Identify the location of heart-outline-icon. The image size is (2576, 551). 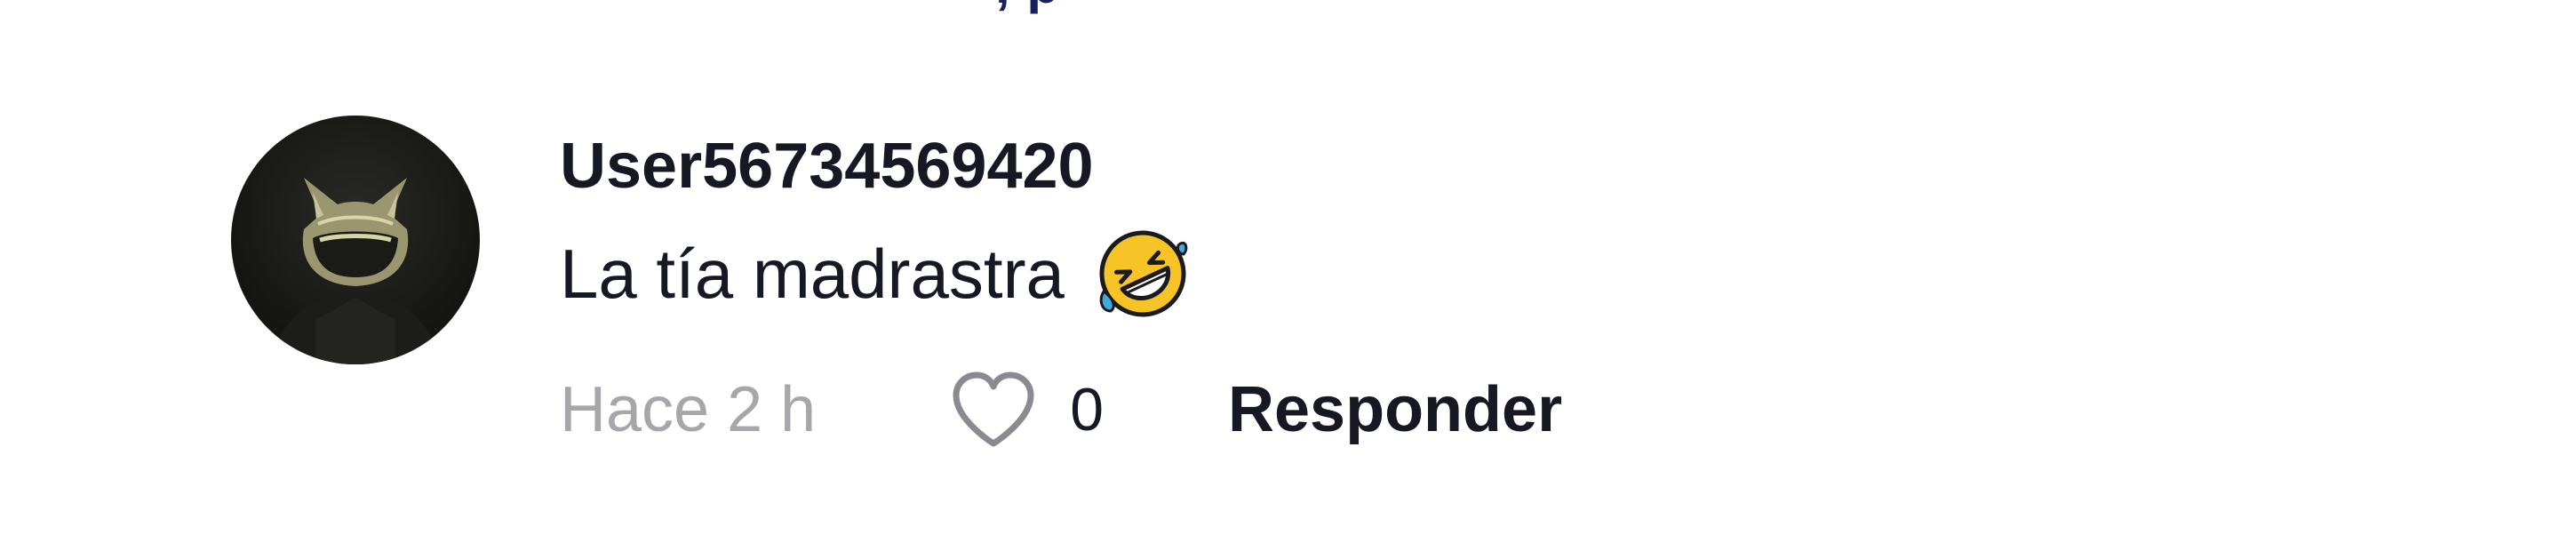
(994, 409).